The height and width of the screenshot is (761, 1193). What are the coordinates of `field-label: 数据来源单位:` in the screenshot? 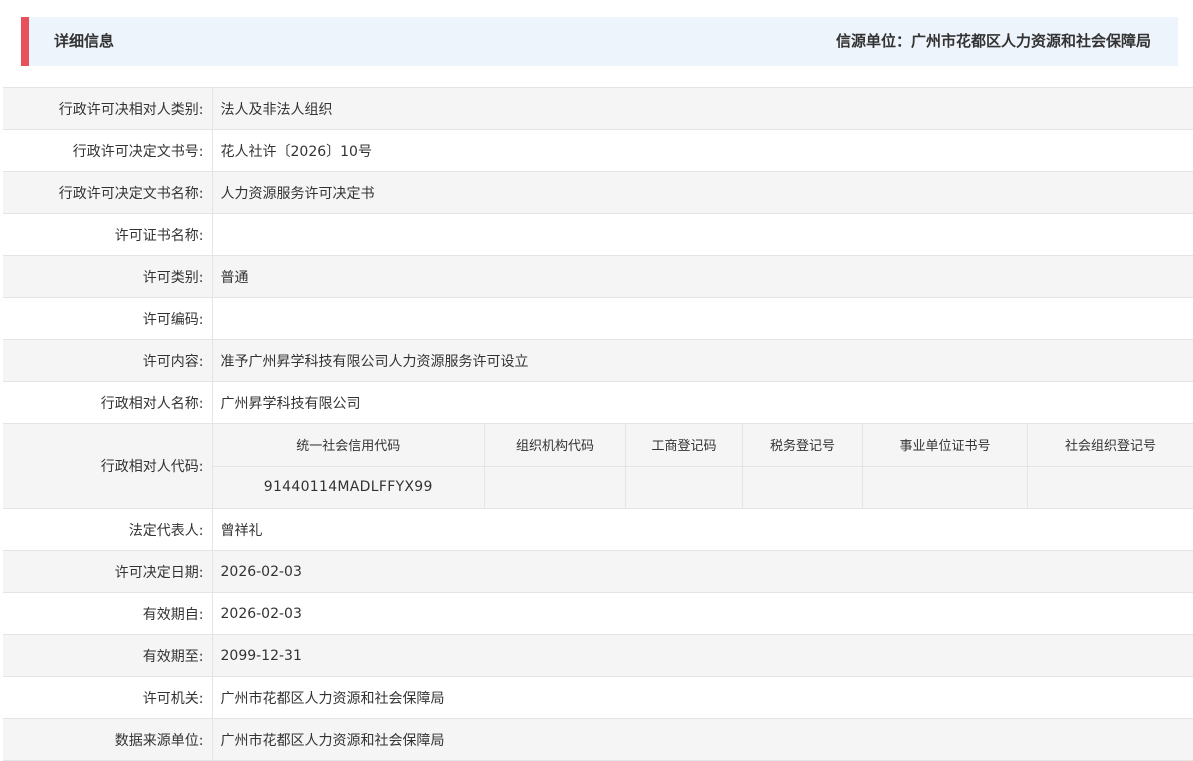 It's located at (108, 739).